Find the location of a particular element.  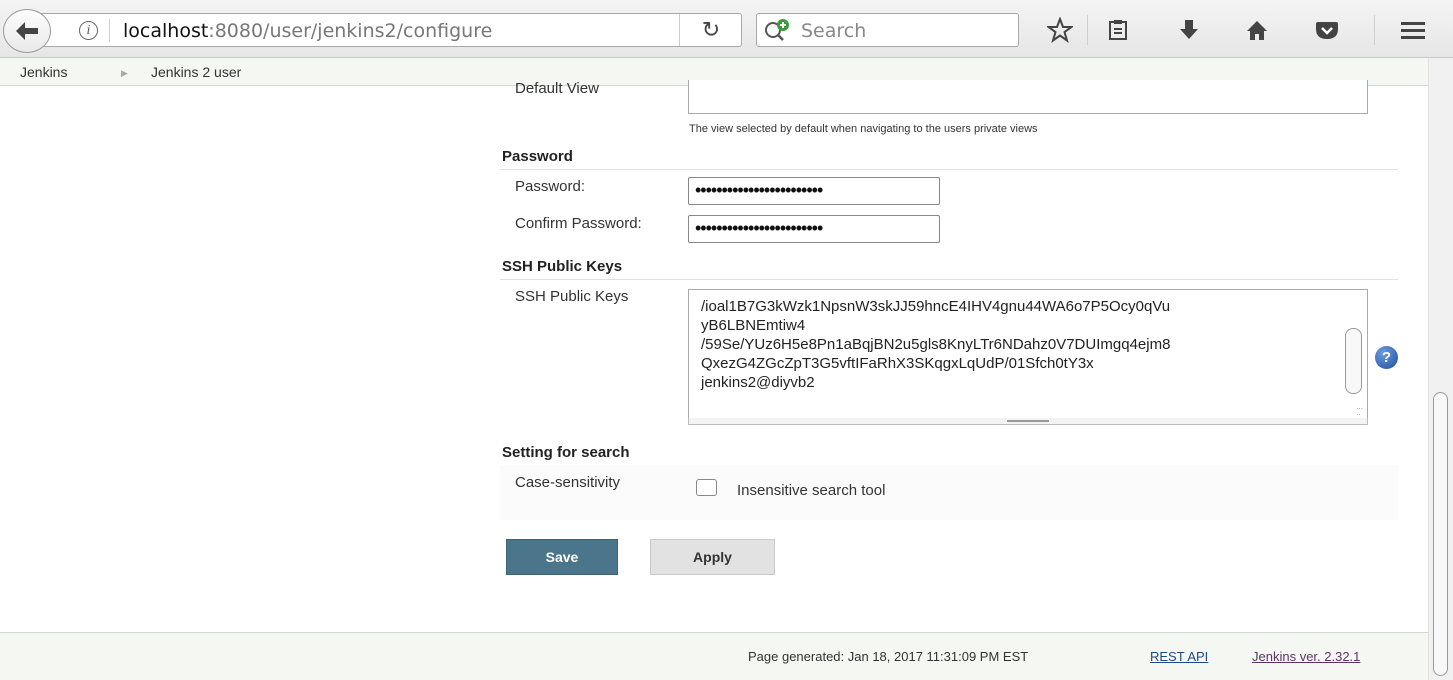

downloads-button is located at coordinates (1189, 30).